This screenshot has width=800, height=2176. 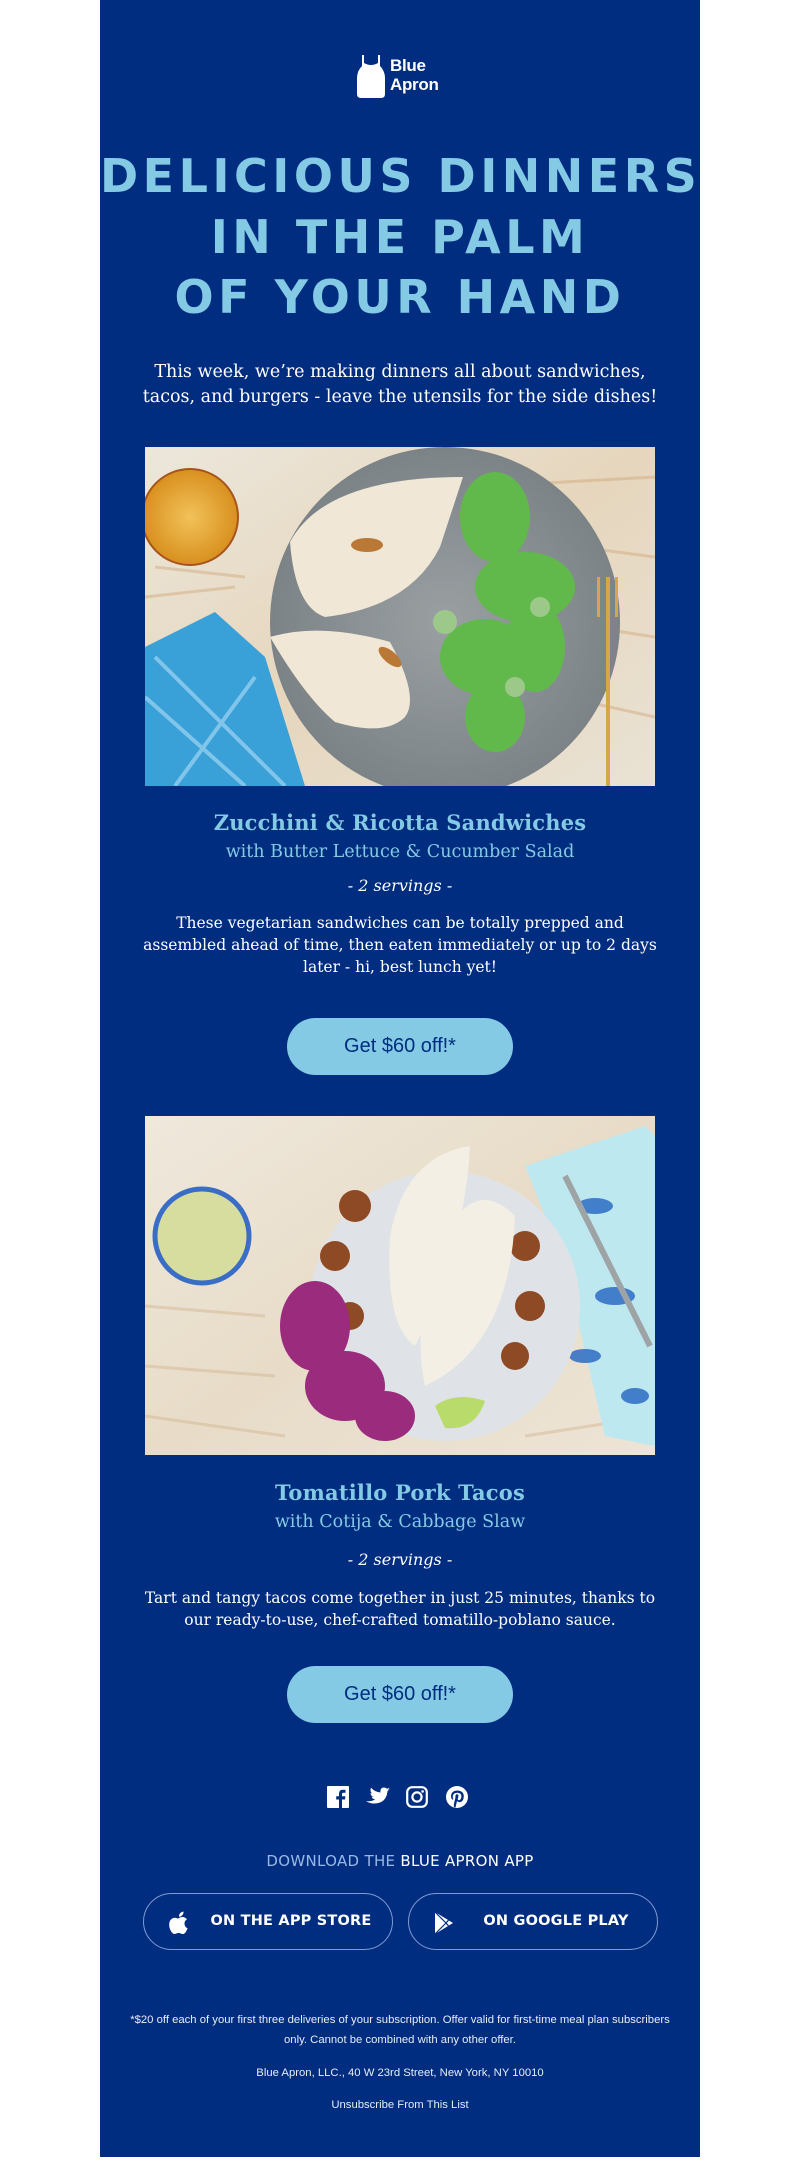 I want to click on logo-word-blue: Blue, so click(x=408, y=65).